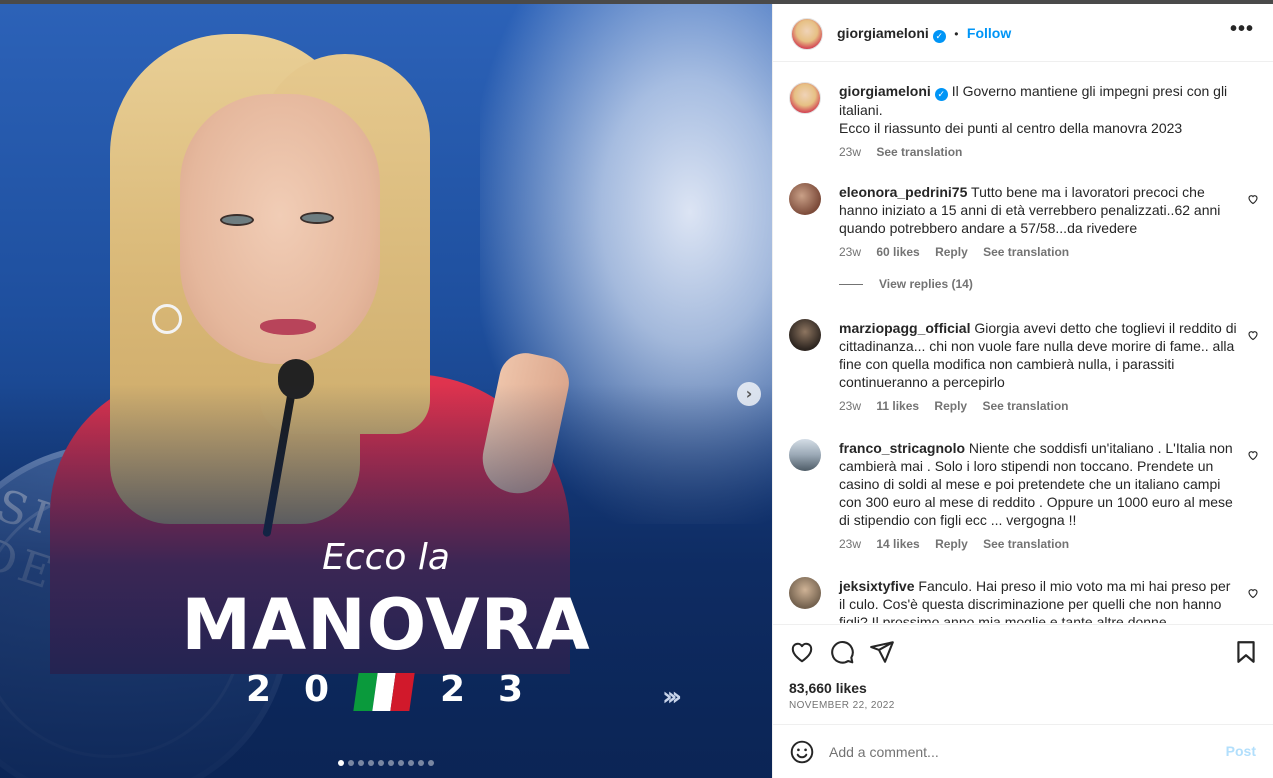  I want to click on commenter-username: marziopagg_official, so click(904, 328).